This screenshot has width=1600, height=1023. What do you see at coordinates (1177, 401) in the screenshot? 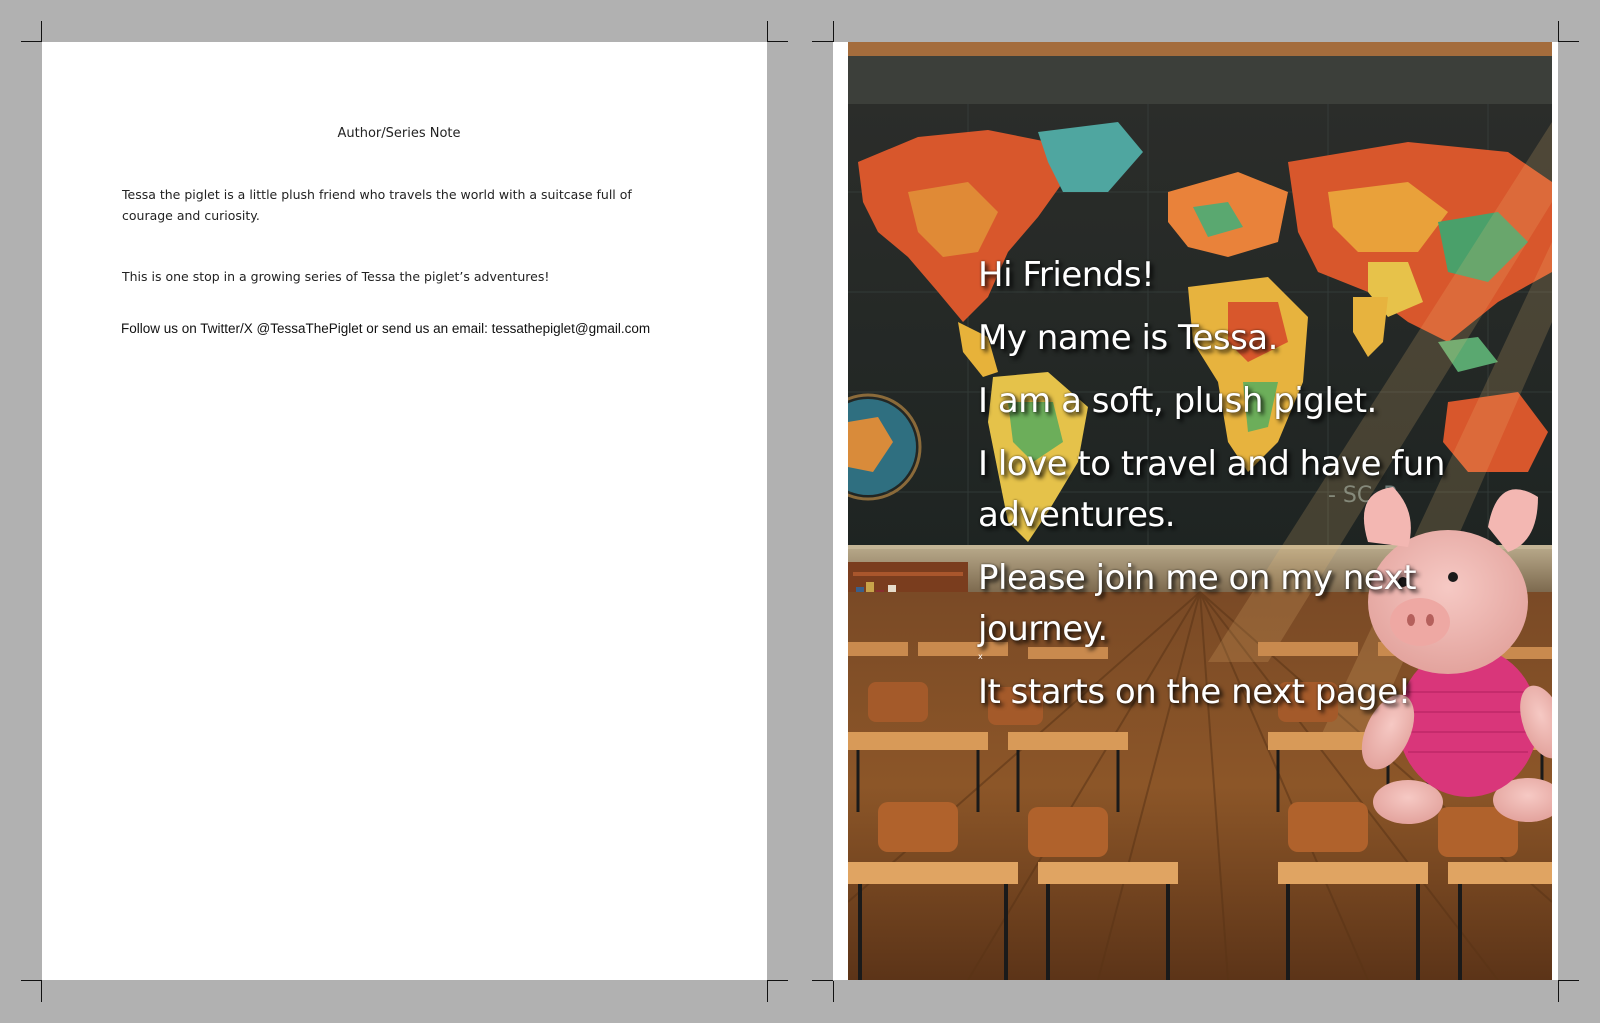
I see `story-line-description: I am a soft, plush piglet.` at bounding box center [1177, 401].